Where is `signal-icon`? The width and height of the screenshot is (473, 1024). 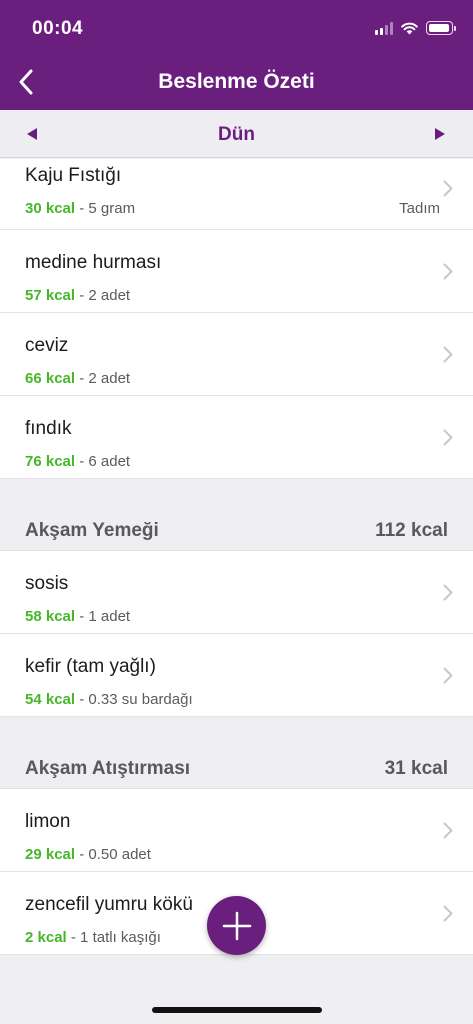
signal-icon is located at coordinates (384, 28).